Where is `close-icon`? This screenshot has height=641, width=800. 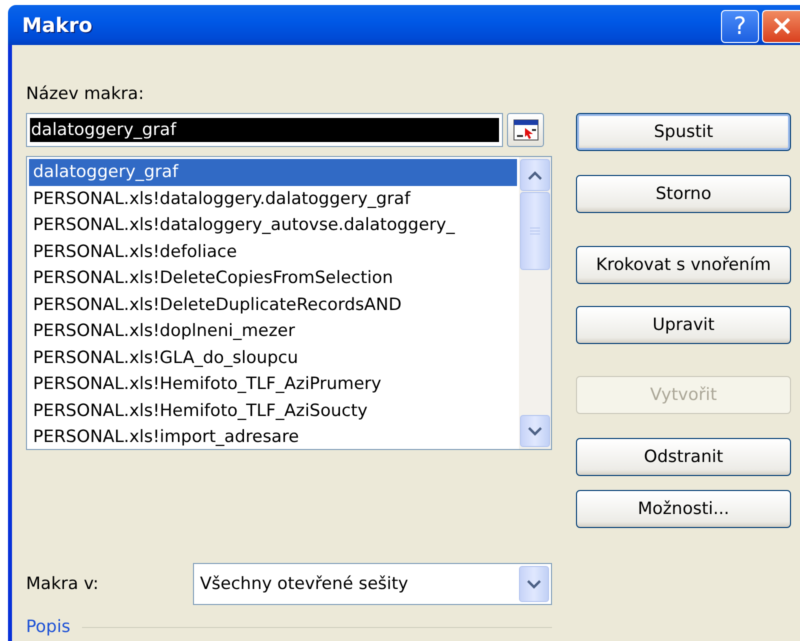 close-icon is located at coordinates (782, 26).